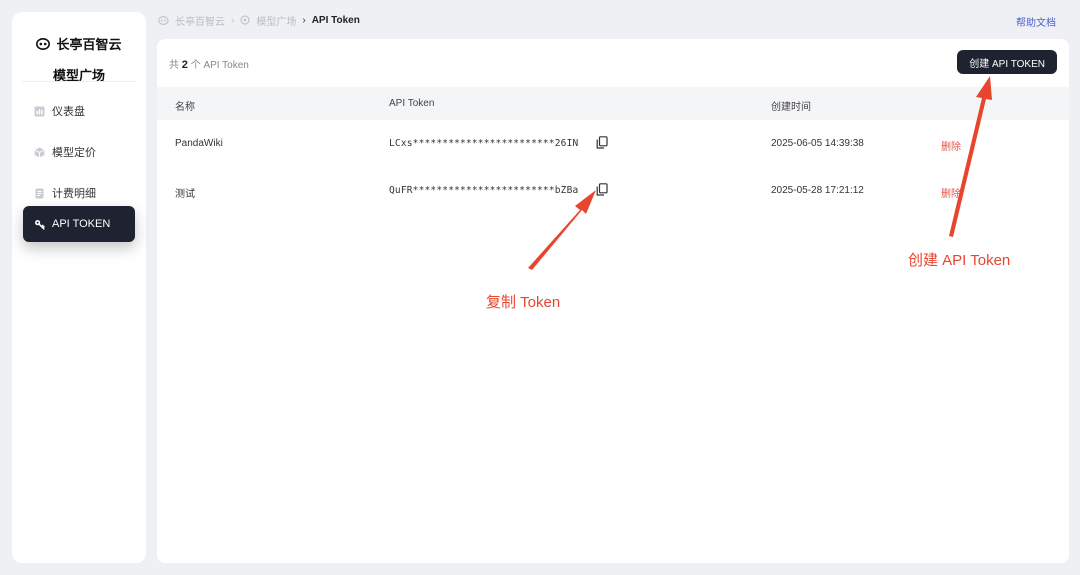  Describe the element at coordinates (484, 190) in the screenshot. I see `token-value: QuFR************************bZBa` at that location.